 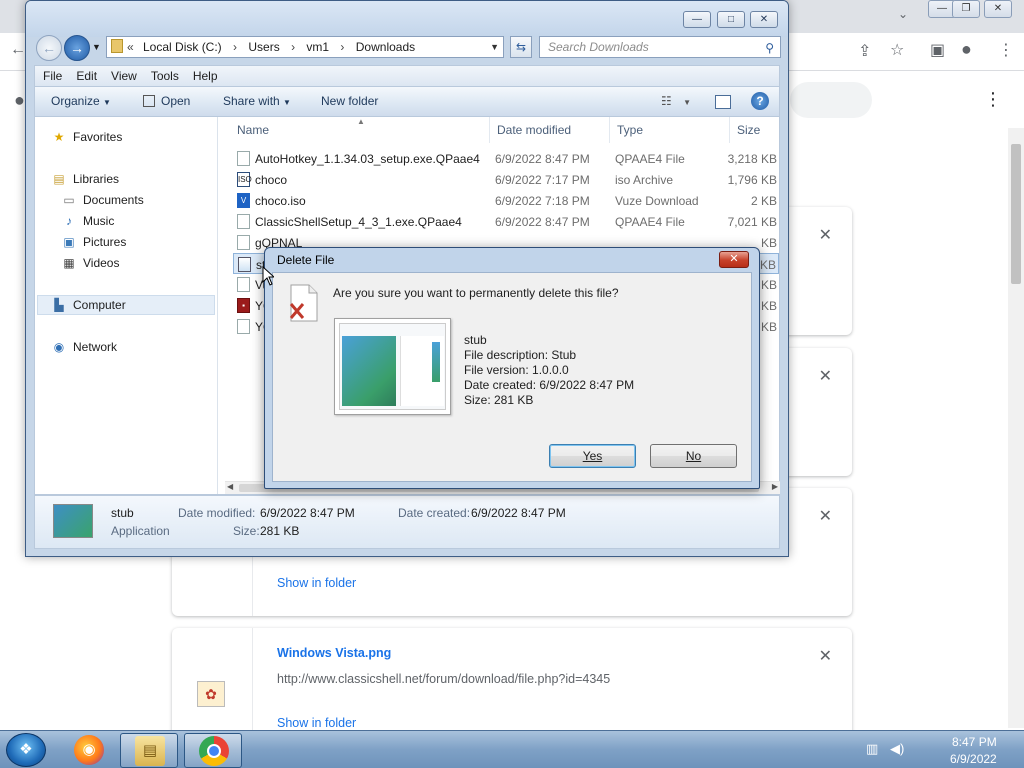 I want to click on restore-button: ❐, so click(x=966, y=9).